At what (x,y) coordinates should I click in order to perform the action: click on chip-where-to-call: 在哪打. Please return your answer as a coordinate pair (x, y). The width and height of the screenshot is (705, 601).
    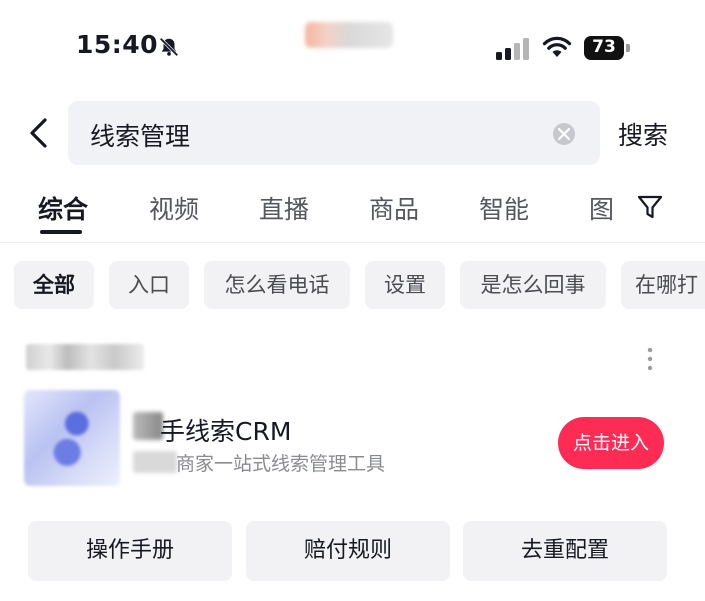
    Looking at the image, I should click on (663, 285).